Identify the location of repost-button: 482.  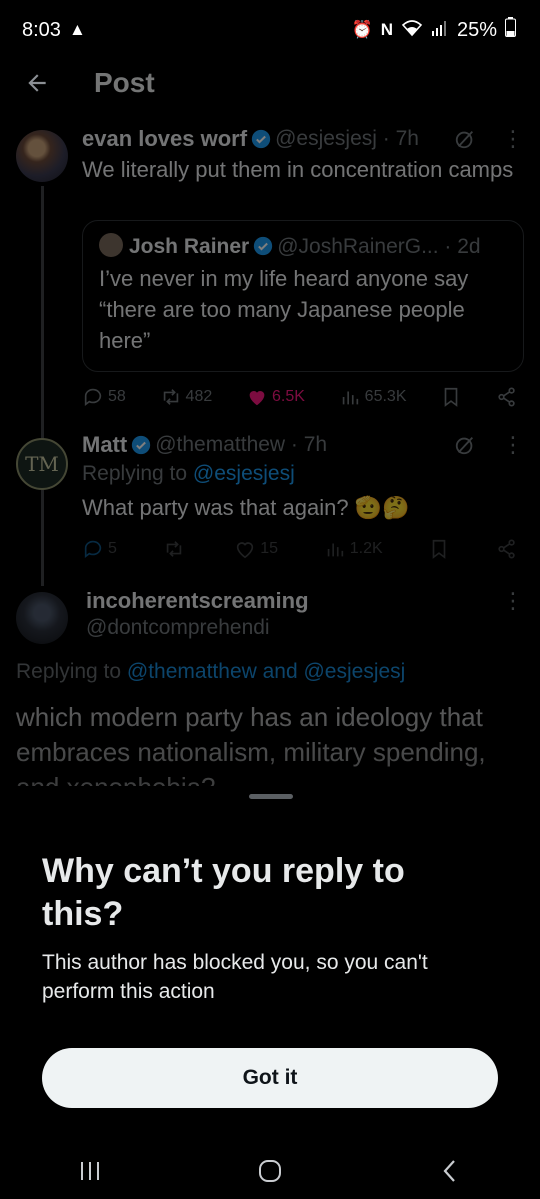
(186, 397).